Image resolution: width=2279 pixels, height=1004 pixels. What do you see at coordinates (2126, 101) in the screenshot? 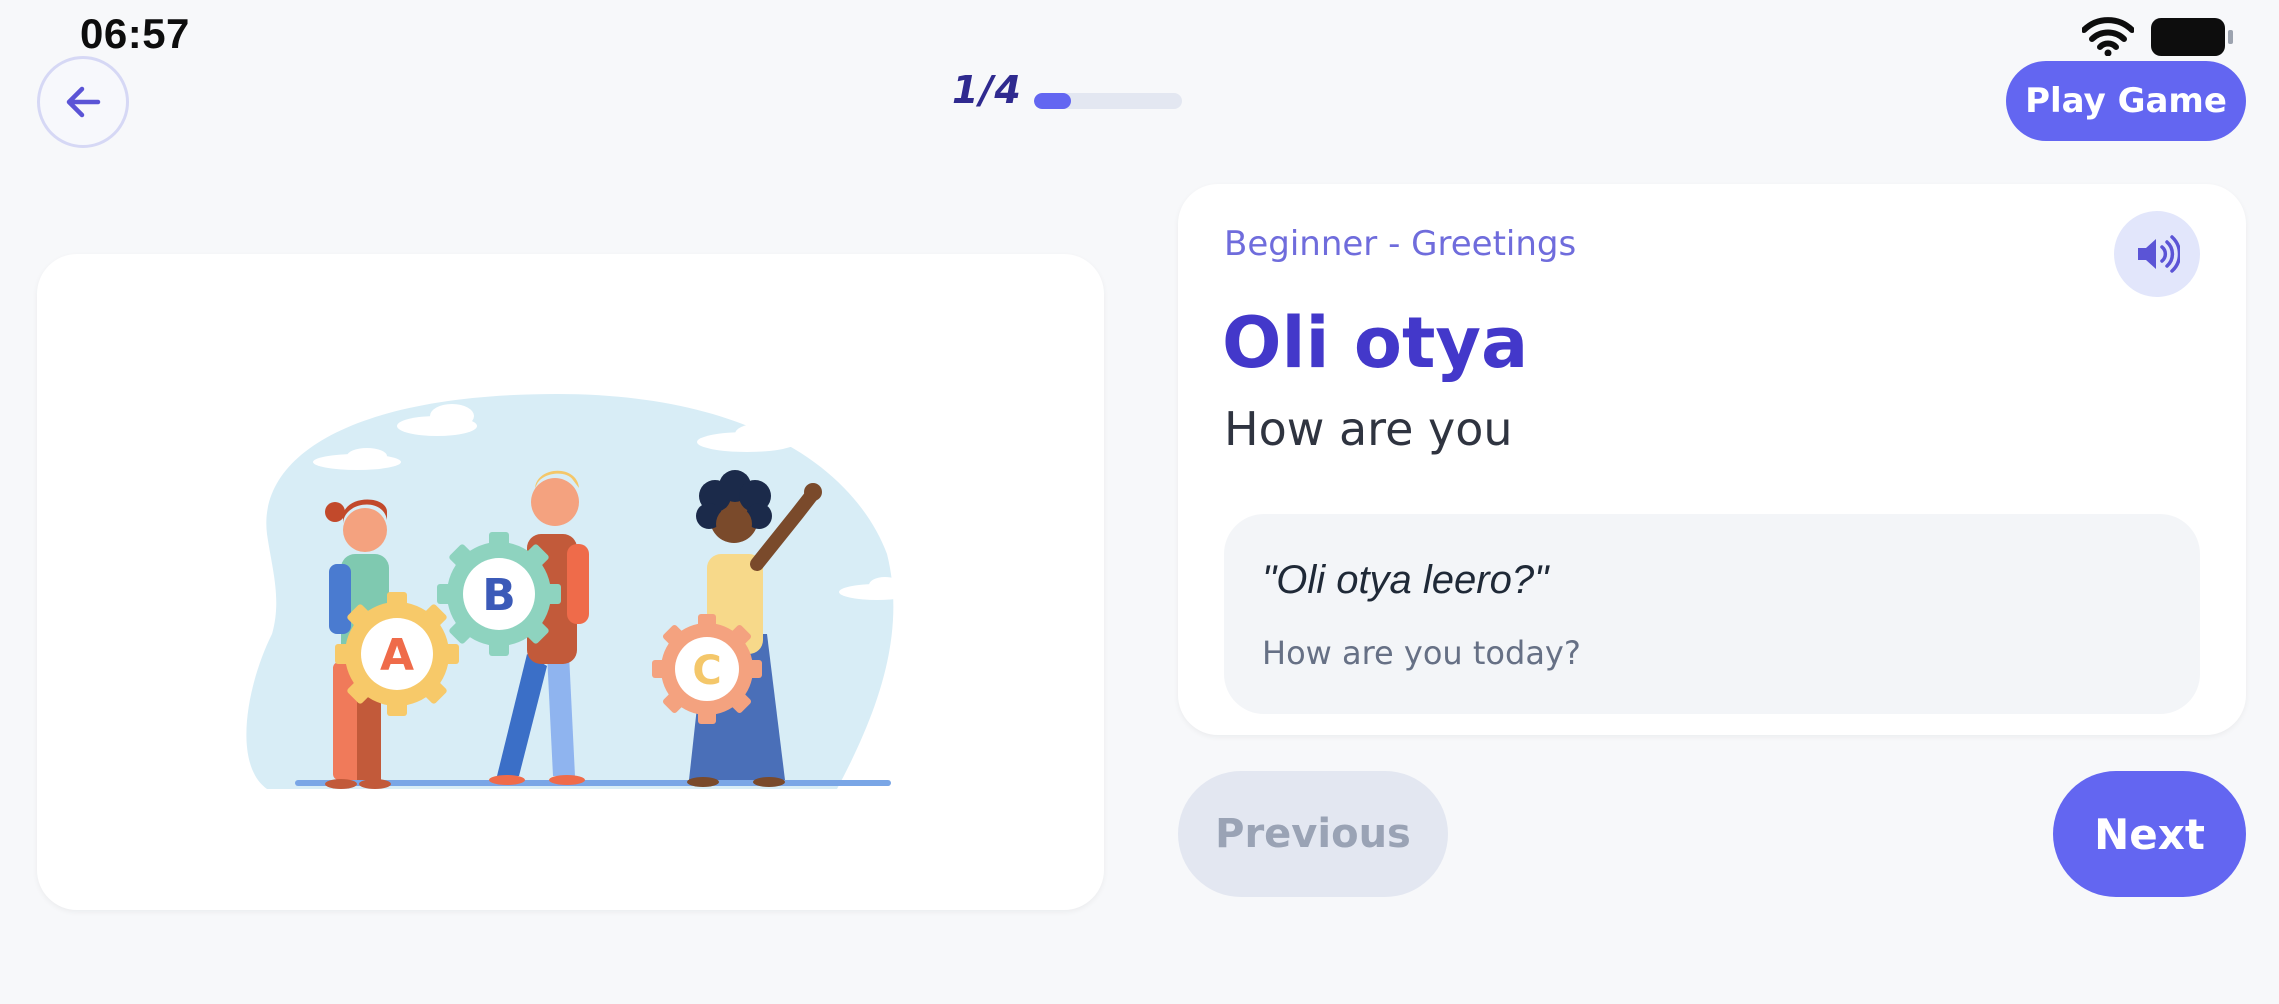
I see `play-game-button: Play Game` at bounding box center [2126, 101].